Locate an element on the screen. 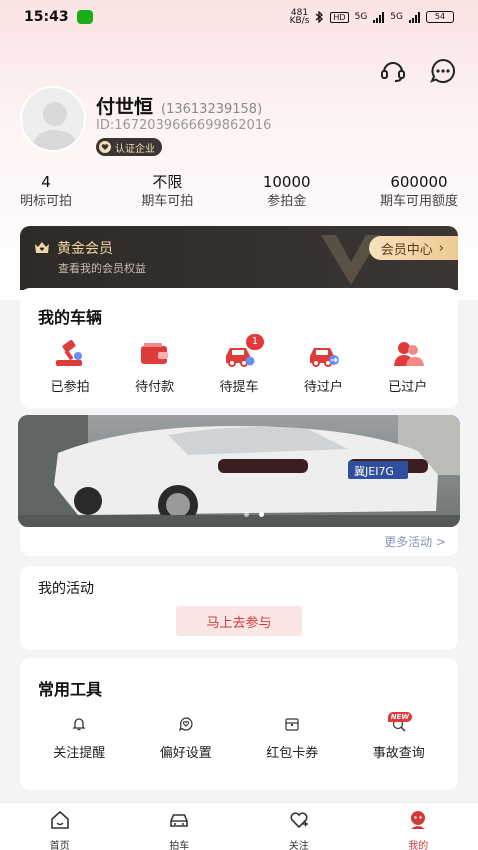 The height and width of the screenshot is (850, 478). status-bar: 15:43 481 KB/s HD 5G 5G 54 is located at coordinates (239, 17).